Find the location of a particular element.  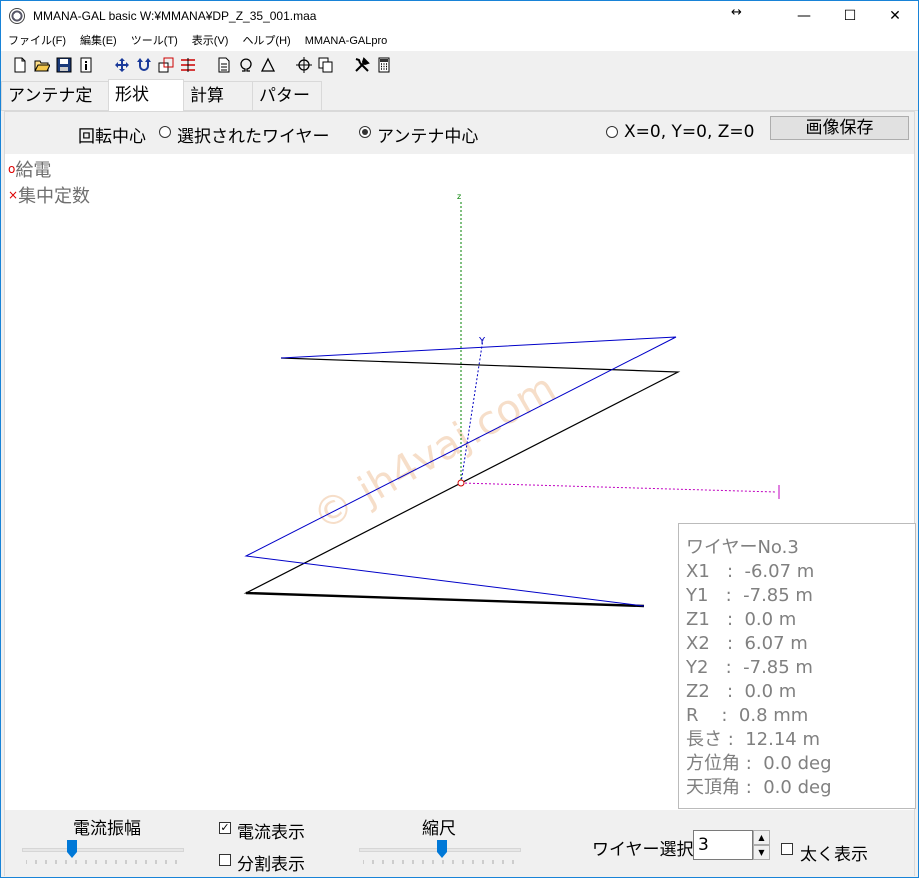

app-logo-icon is located at coordinates (17, 16).